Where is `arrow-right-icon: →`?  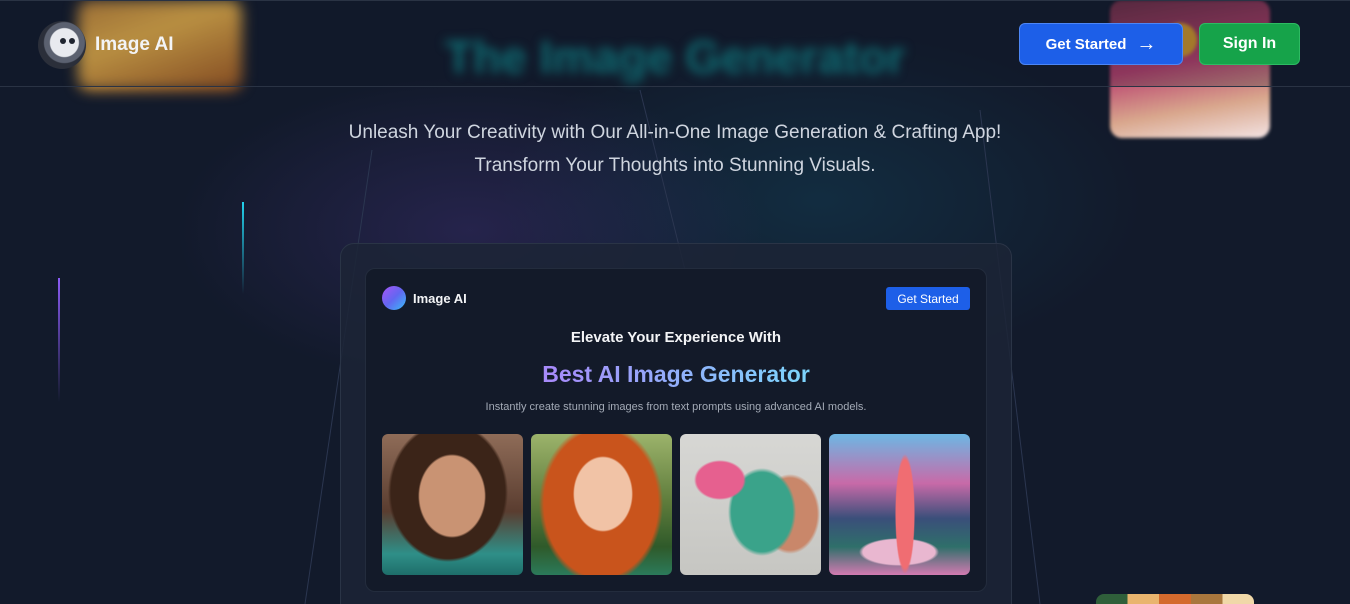
arrow-right-icon: → is located at coordinates (1146, 44).